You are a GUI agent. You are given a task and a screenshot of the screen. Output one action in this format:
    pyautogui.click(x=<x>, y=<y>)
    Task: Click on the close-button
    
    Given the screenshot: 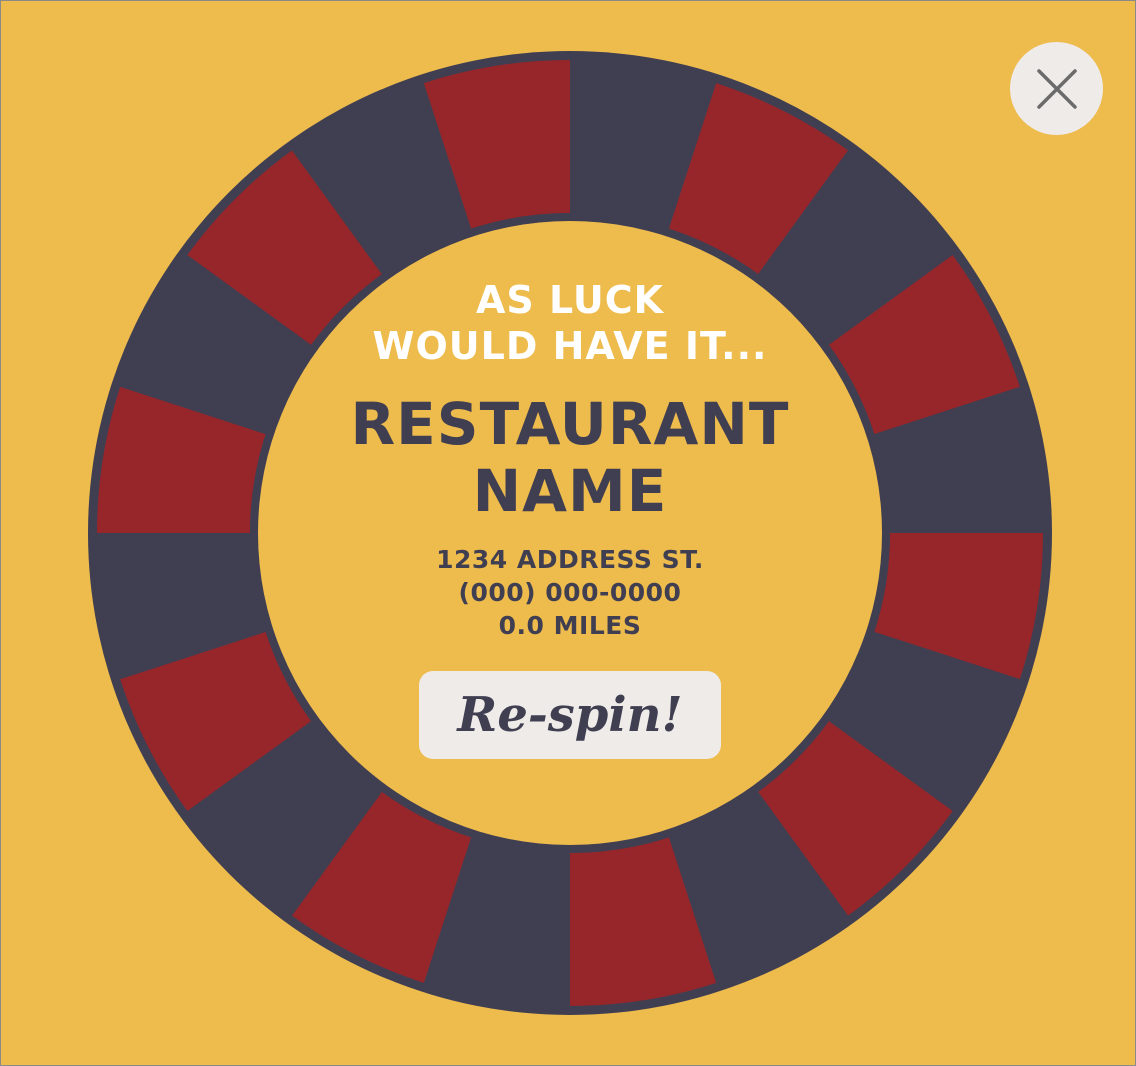 What is the action you would take?
    pyautogui.click(x=1056, y=88)
    